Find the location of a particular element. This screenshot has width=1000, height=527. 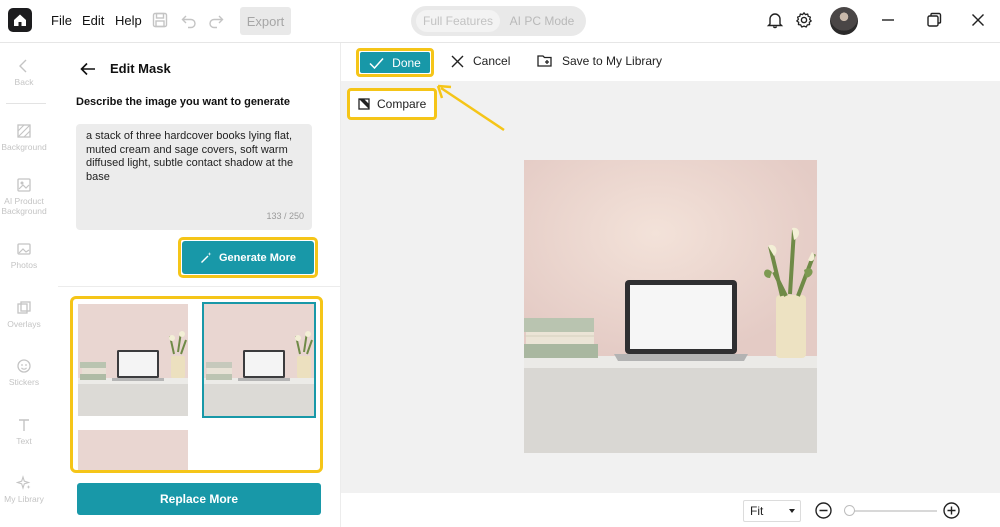

panel-divider is located at coordinates (199, 286).